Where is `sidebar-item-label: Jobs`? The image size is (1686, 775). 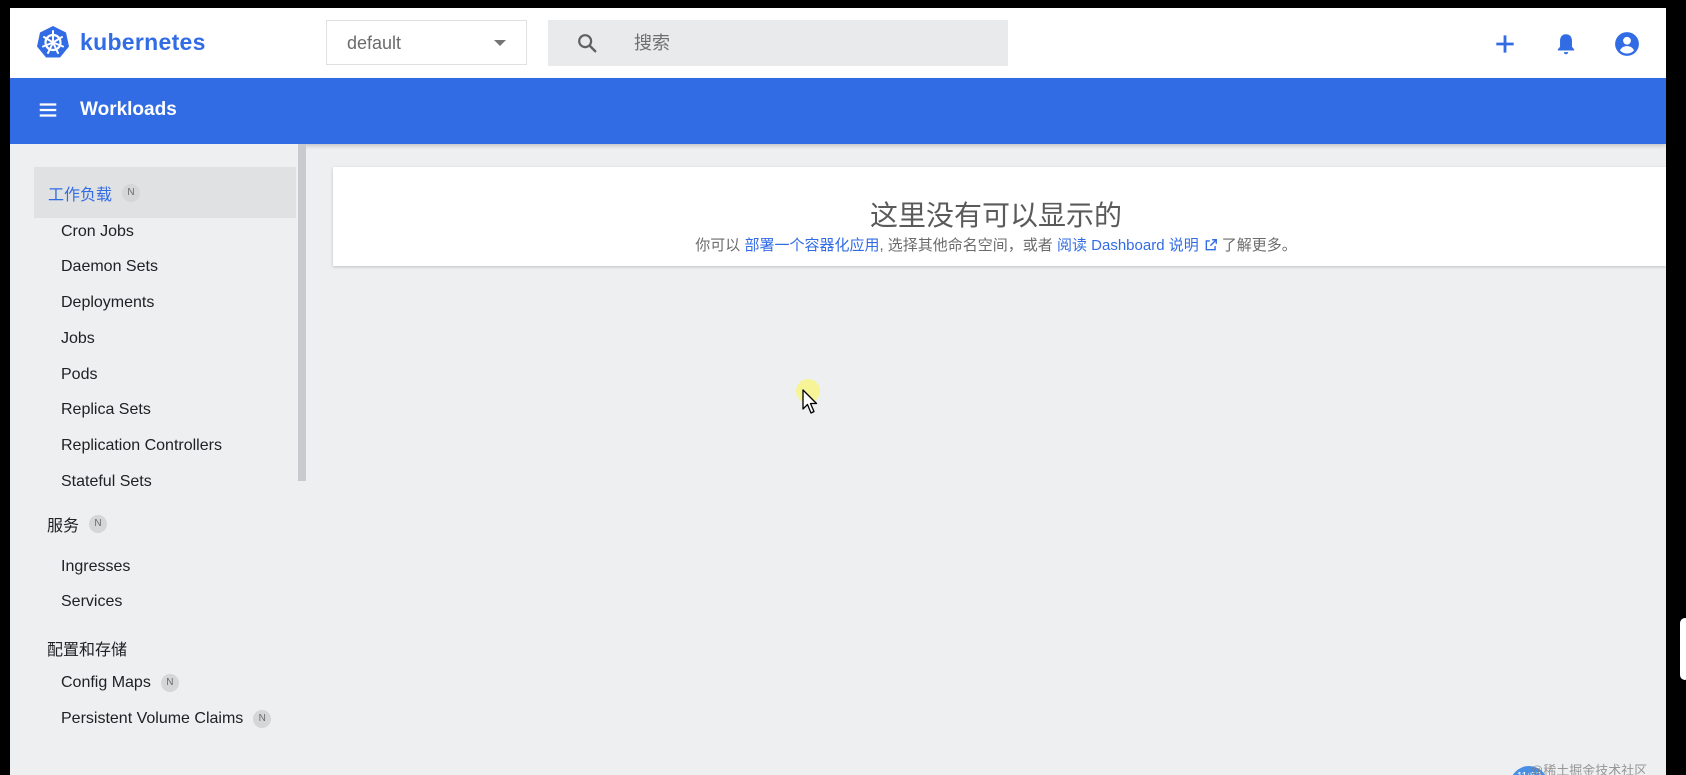
sidebar-item-label: Jobs is located at coordinates (78, 338).